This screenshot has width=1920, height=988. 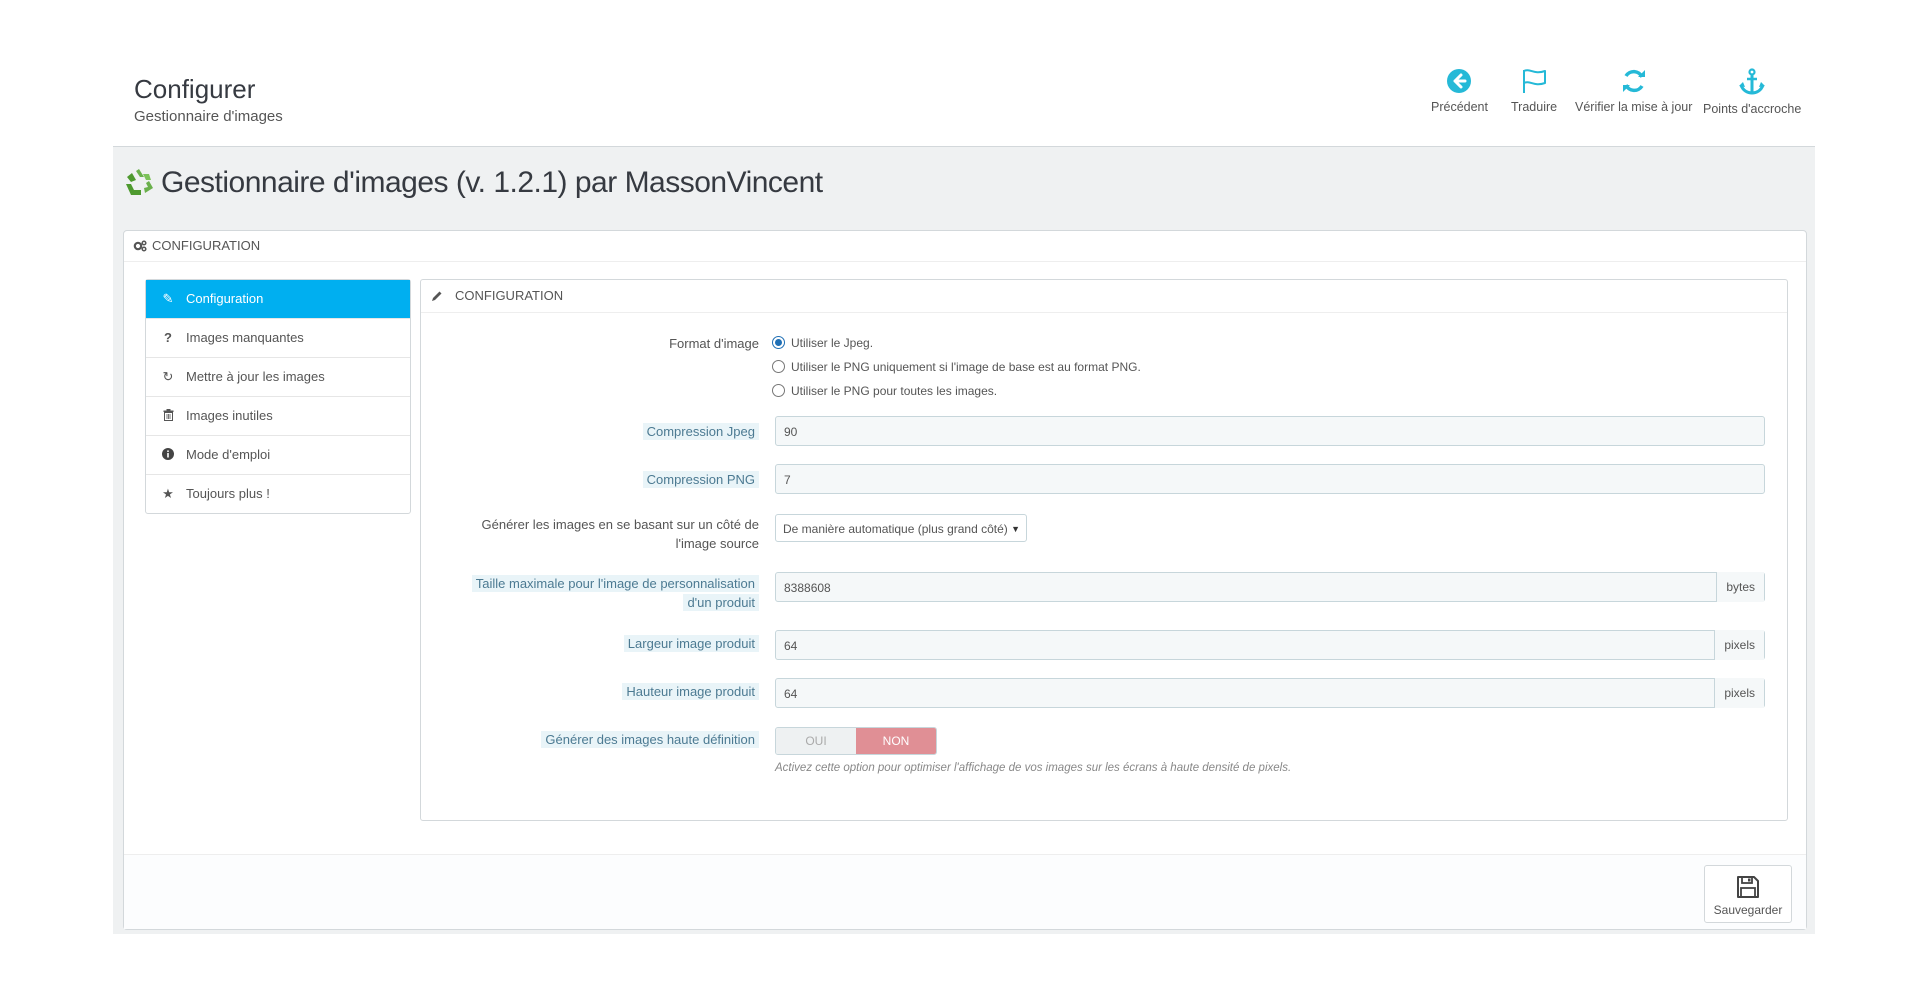 I want to click on back-button: Précédent, so click(x=1459, y=91).